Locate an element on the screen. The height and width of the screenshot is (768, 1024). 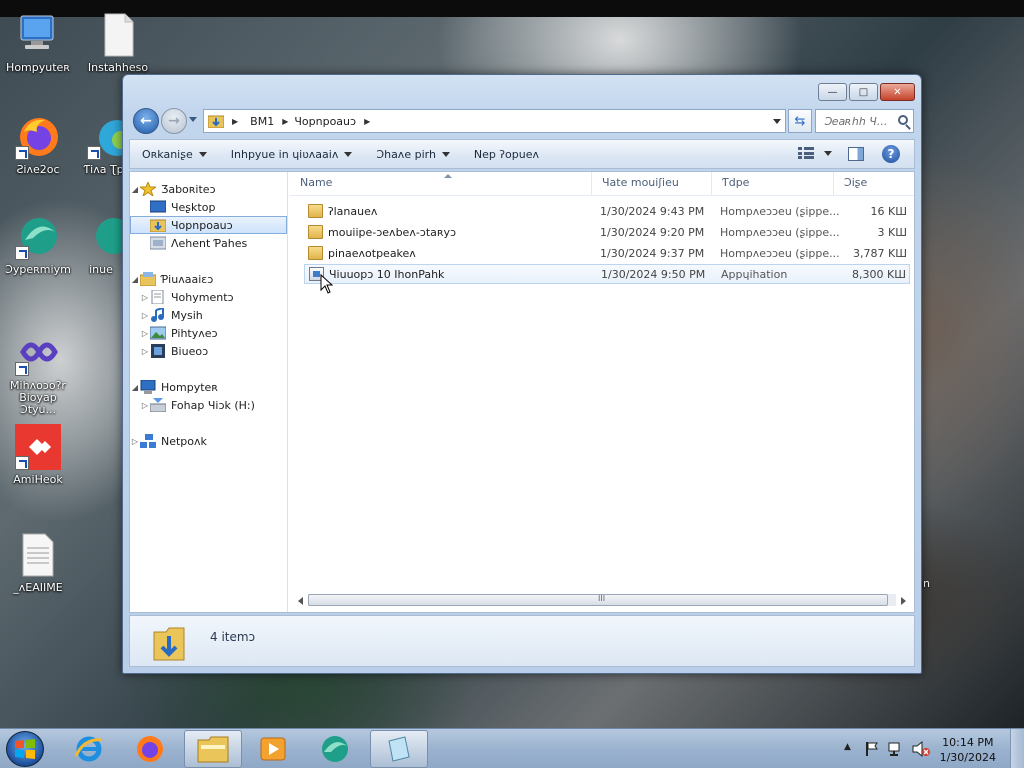
start-button is located at coordinates (25, 749).